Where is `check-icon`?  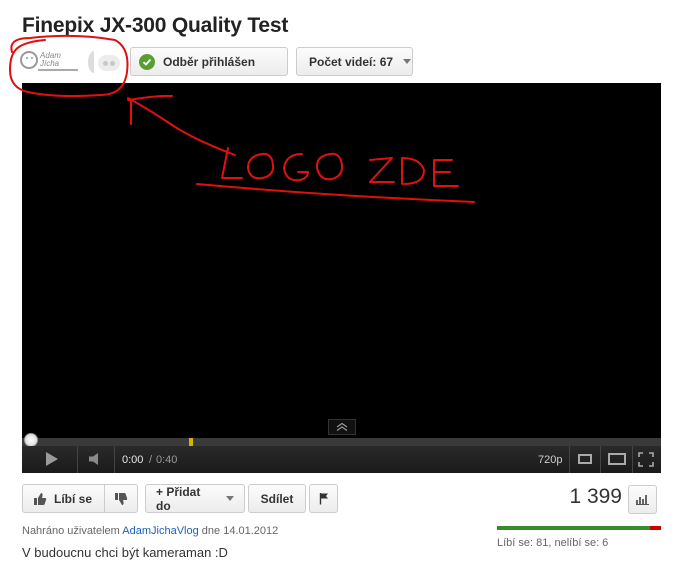 check-icon is located at coordinates (147, 61).